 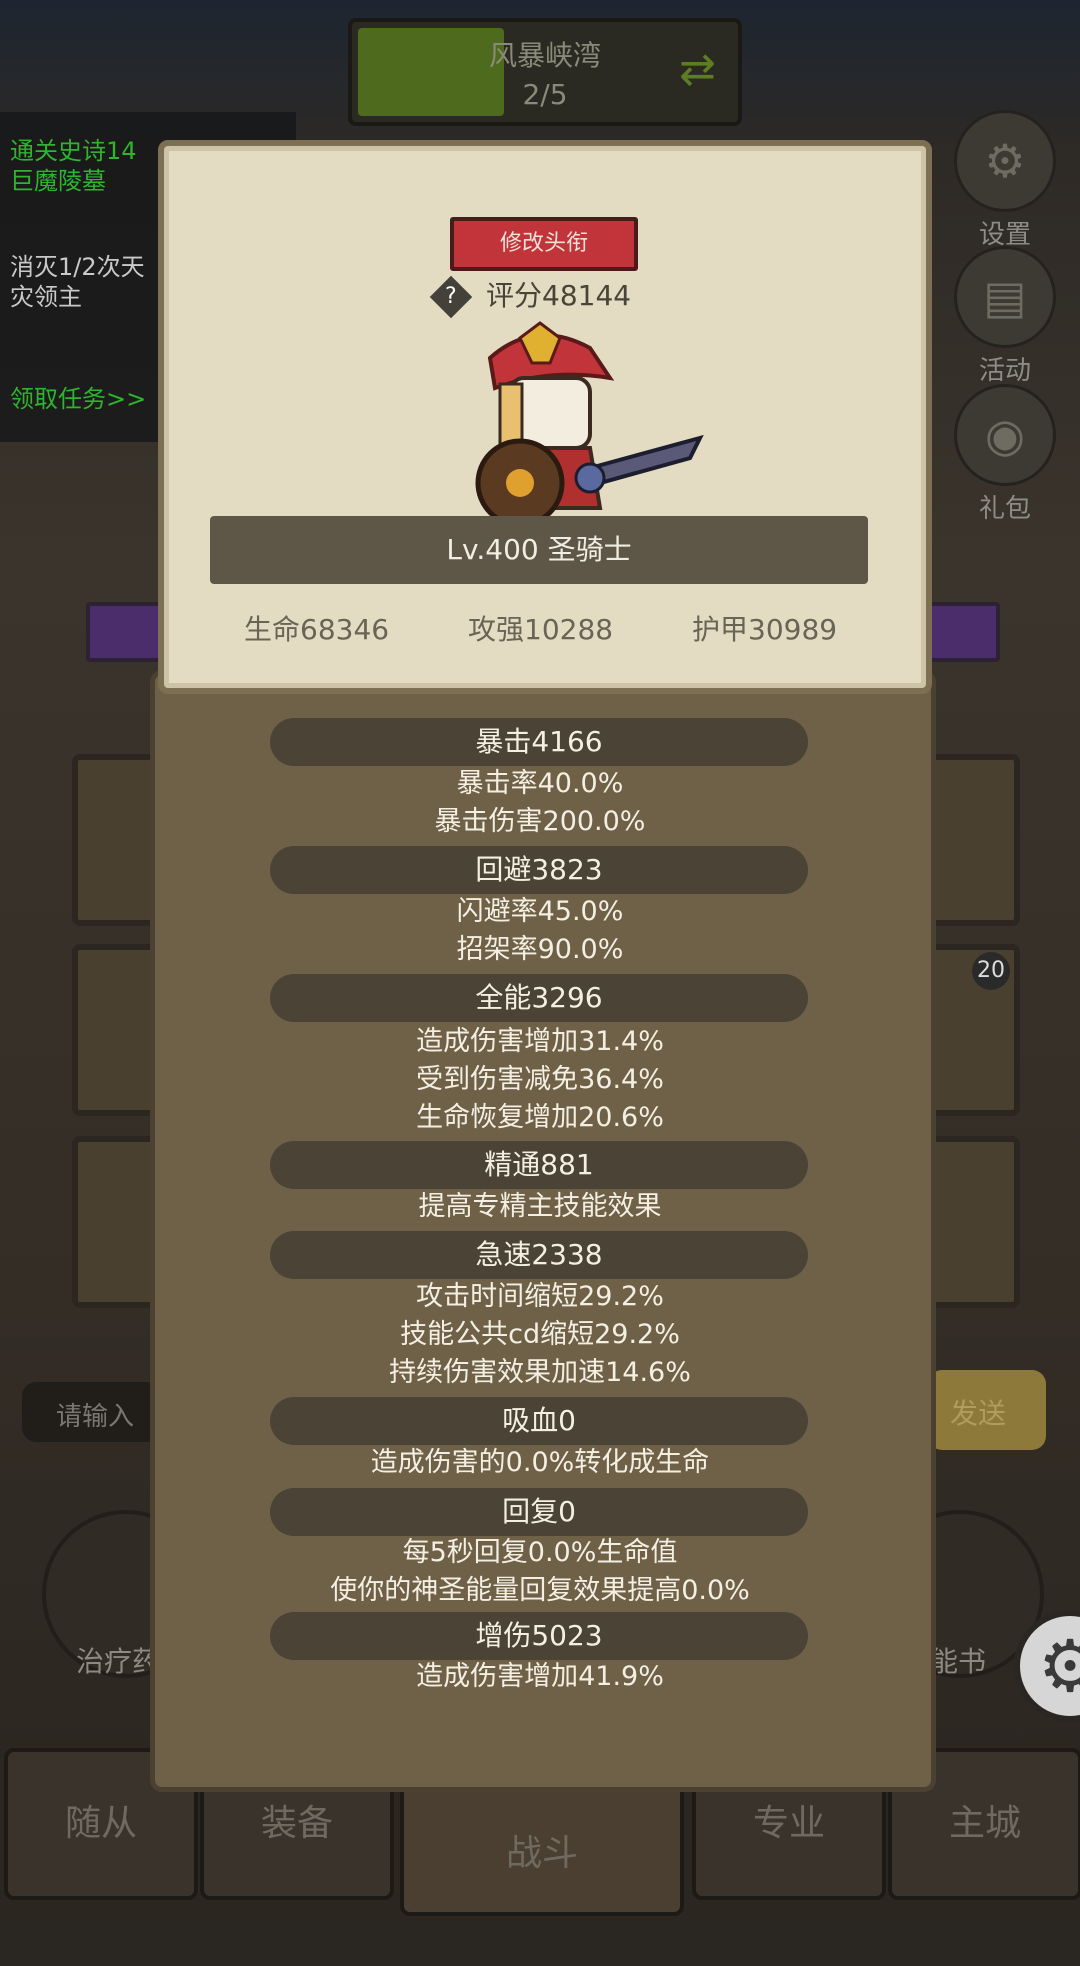 I want to click on activity-button: ▤ 活动, so click(x=1005, y=316).